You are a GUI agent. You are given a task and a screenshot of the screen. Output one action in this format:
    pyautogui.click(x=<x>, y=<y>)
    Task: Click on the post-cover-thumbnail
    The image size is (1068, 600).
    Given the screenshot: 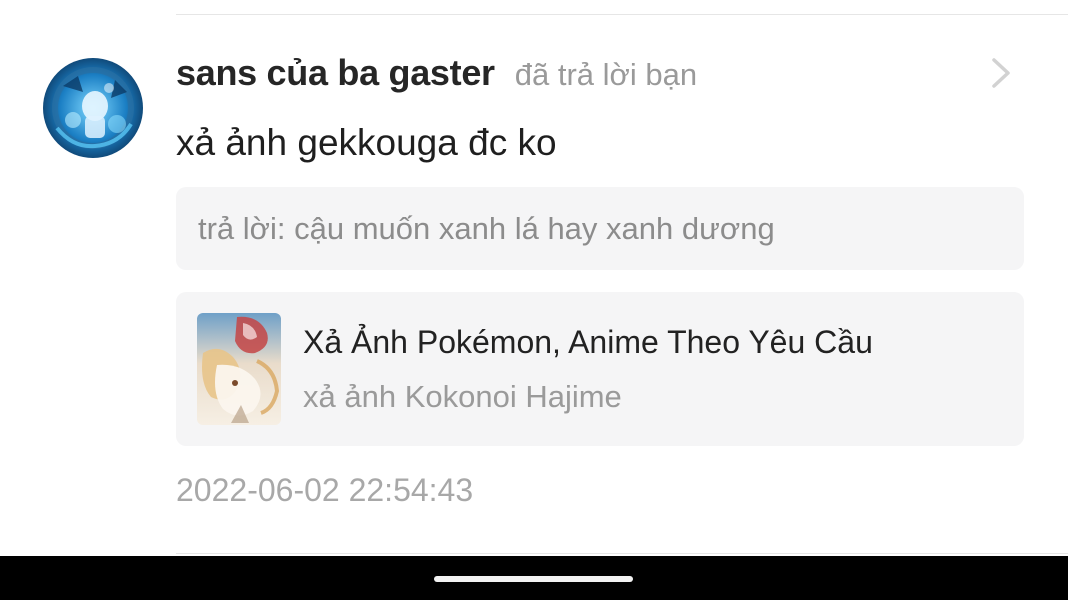 What is the action you would take?
    pyautogui.click(x=239, y=369)
    